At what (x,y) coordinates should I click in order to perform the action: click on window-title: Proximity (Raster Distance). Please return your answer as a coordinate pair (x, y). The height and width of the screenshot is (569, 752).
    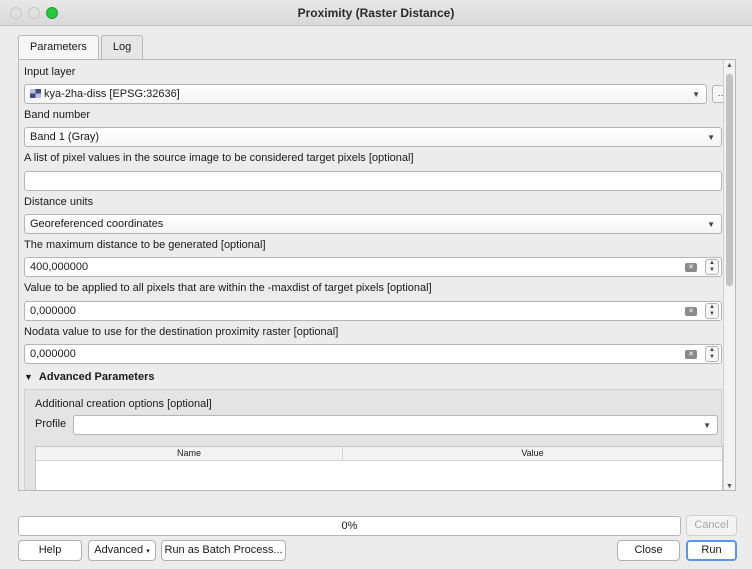
    Looking at the image, I should click on (376, 13).